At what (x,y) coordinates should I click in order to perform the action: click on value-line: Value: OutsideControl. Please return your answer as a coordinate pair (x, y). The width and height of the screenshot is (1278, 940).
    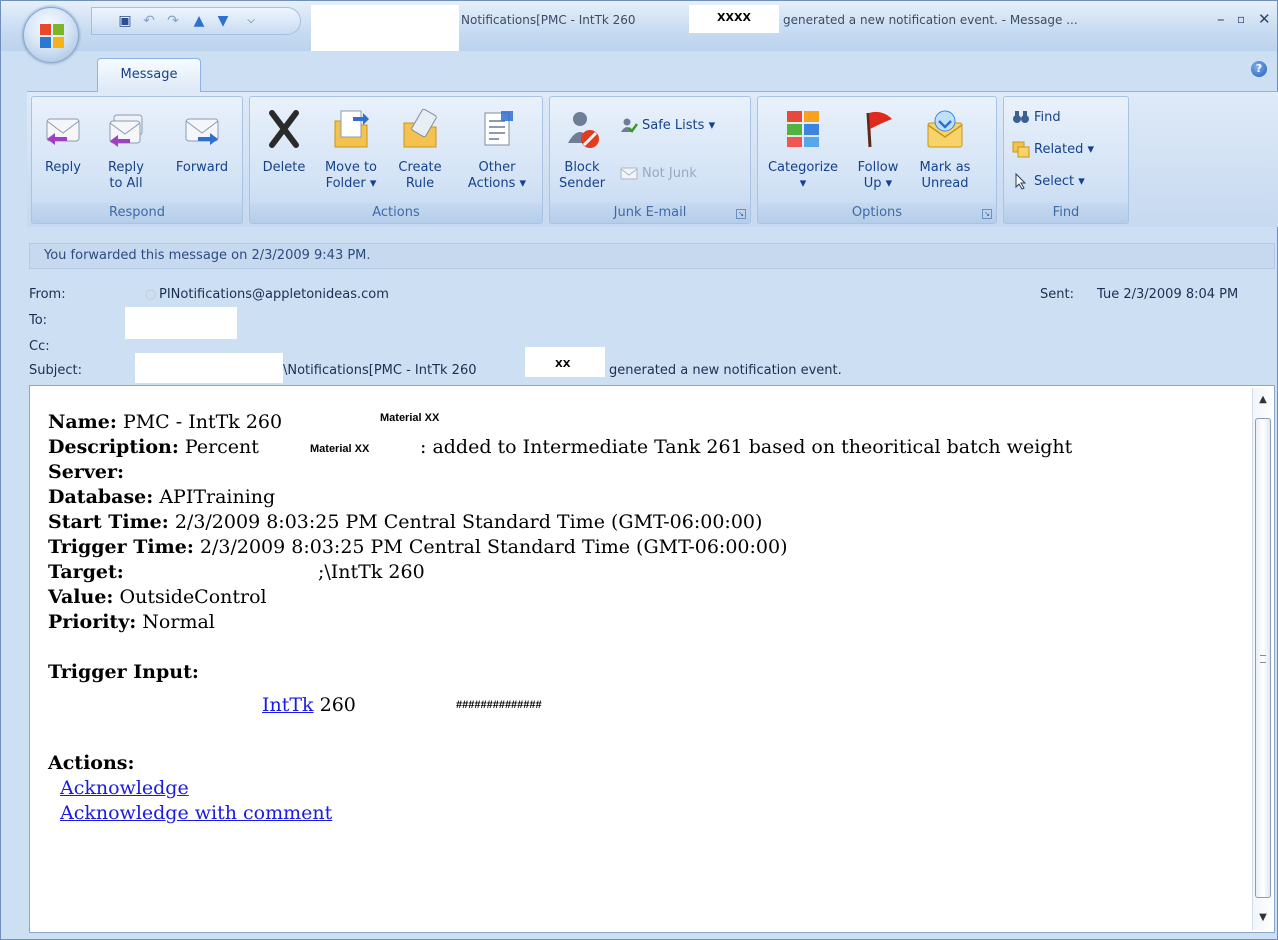
    Looking at the image, I should click on (157, 597).